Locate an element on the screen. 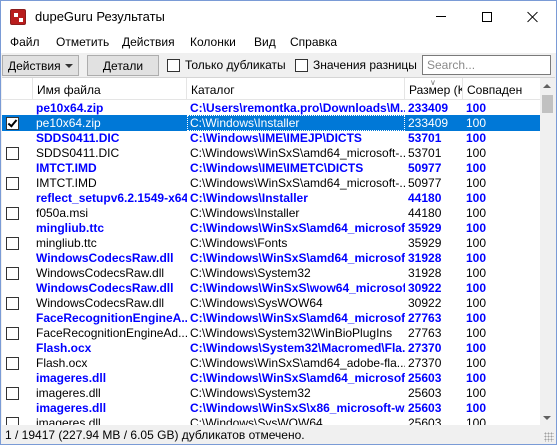  actions-dropdown: Действия is located at coordinates (40, 65).